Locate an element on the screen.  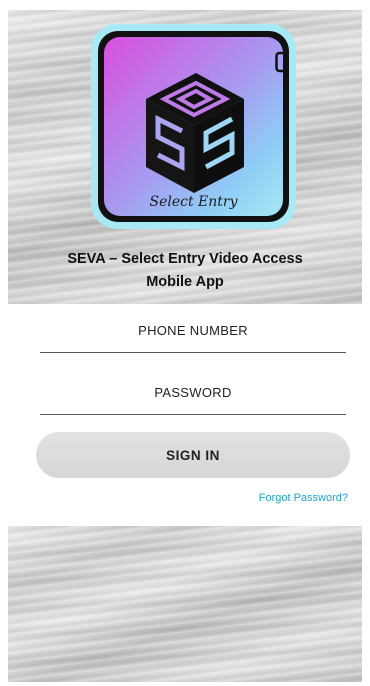
password-field is located at coordinates (193, 392).